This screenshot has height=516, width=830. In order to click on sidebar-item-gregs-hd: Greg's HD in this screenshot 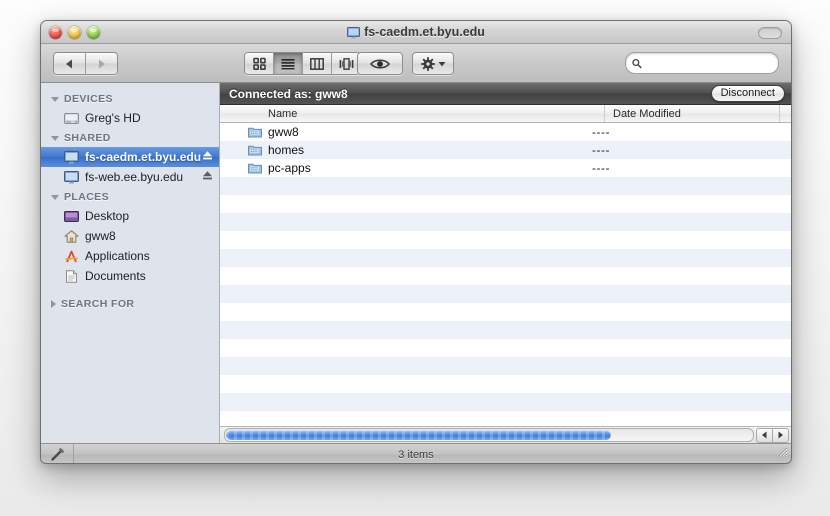, I will do `click(130, 118)`.